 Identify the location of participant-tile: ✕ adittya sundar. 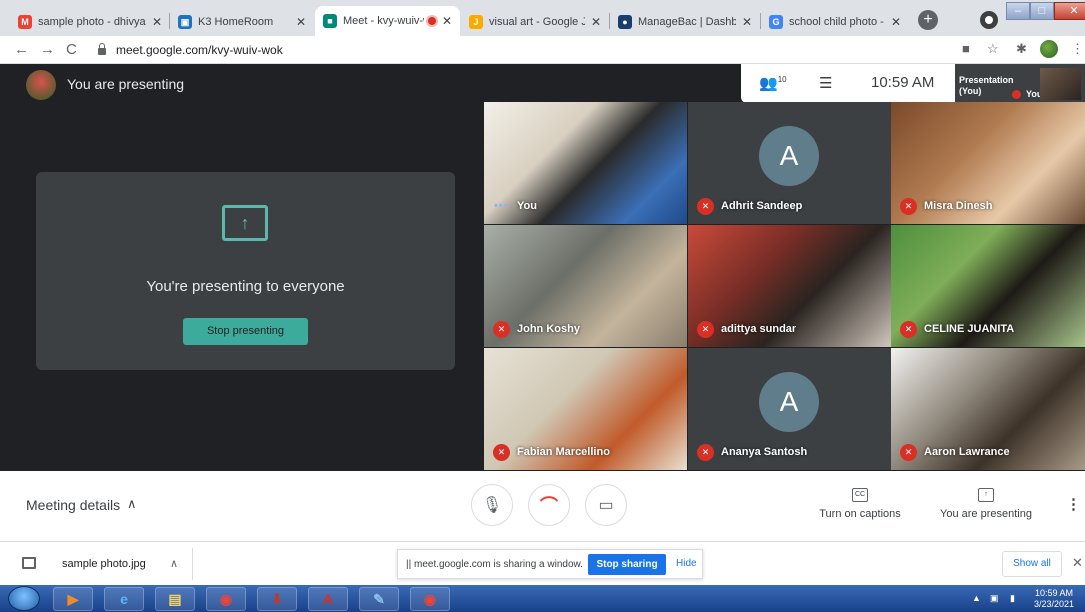
(789, 286).